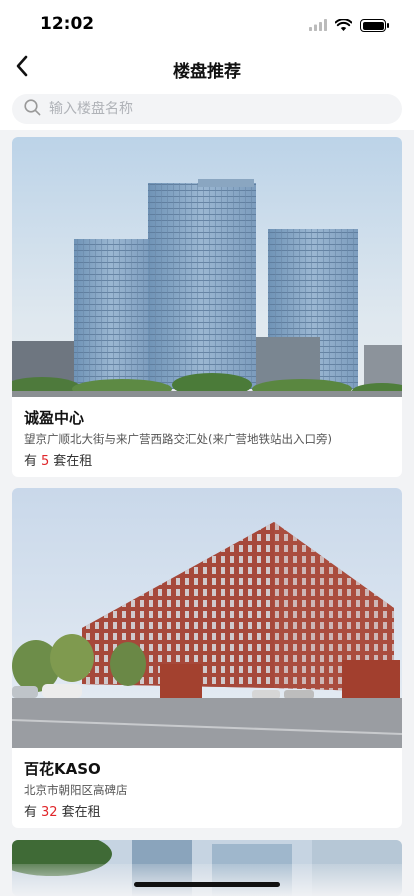 The image size is (414, 896). I want to click on rent-count: 32, so click(49, 812).